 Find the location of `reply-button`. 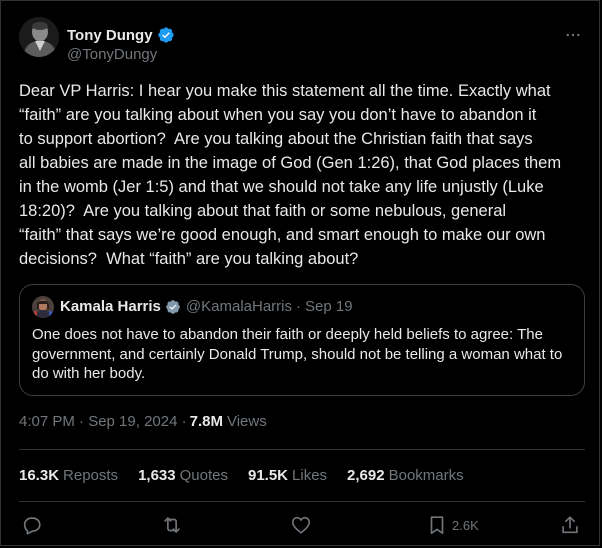

reply-button is located at coordinates (32, 525).